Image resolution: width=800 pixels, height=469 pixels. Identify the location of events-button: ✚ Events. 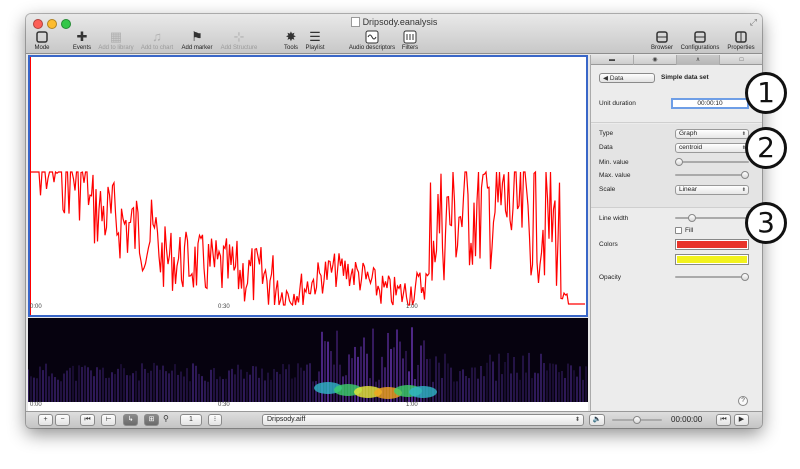
(82, 40).